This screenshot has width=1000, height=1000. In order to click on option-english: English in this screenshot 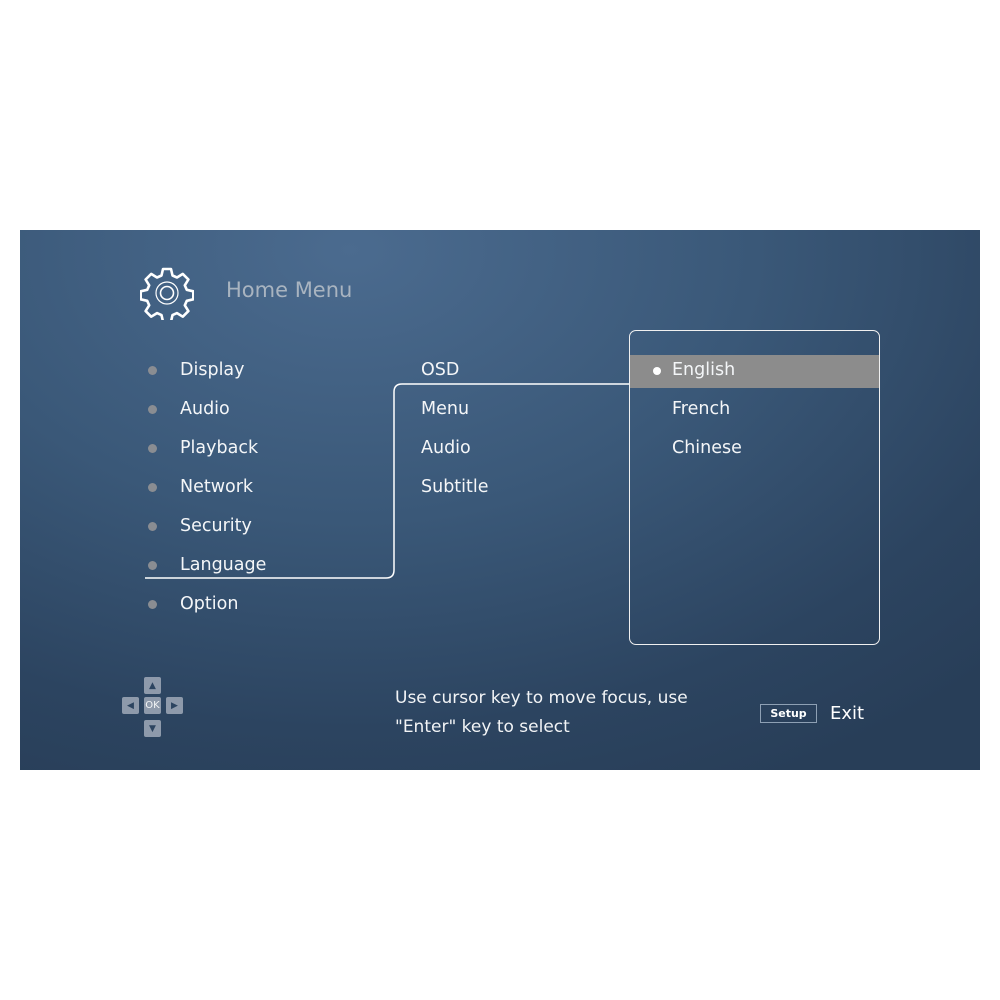, I will do `click(703, 370)`.